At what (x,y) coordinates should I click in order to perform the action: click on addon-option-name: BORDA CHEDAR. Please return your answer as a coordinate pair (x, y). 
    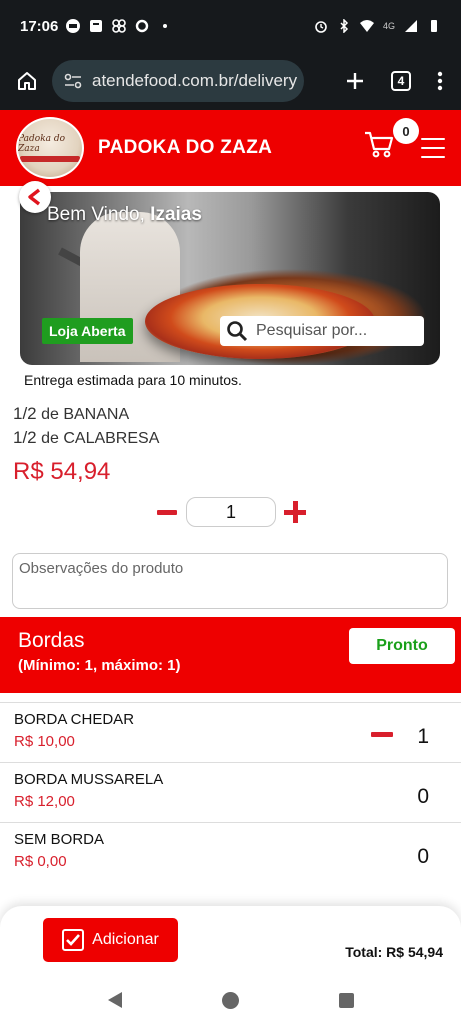
    Looking at the image, I should click on (74, 719).